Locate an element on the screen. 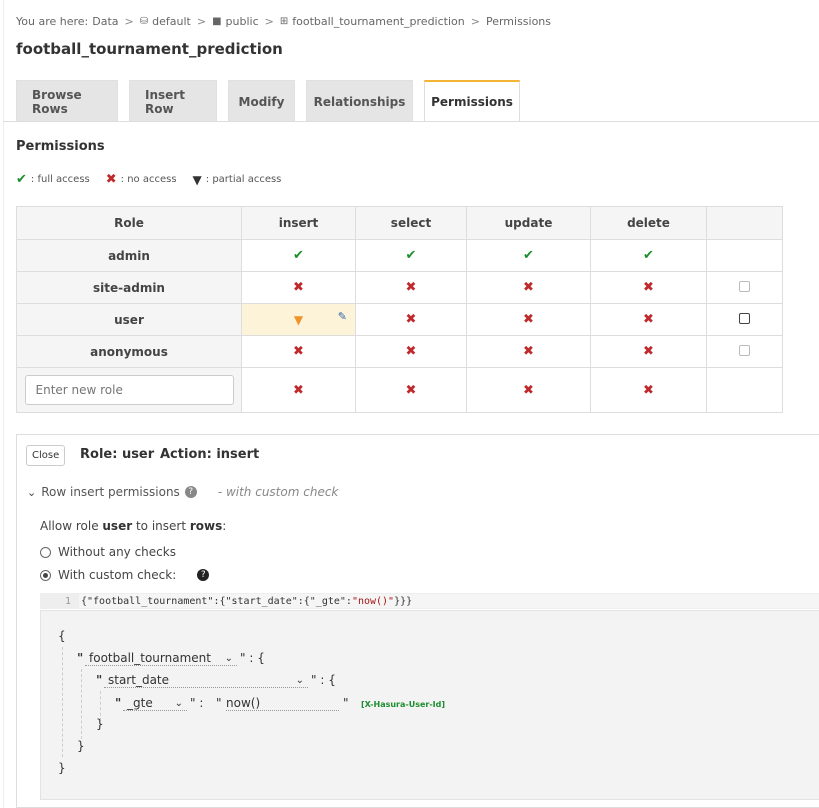 This screenshot has width=819, height=808. radio-without-checks is located at coordinates (45, 552).